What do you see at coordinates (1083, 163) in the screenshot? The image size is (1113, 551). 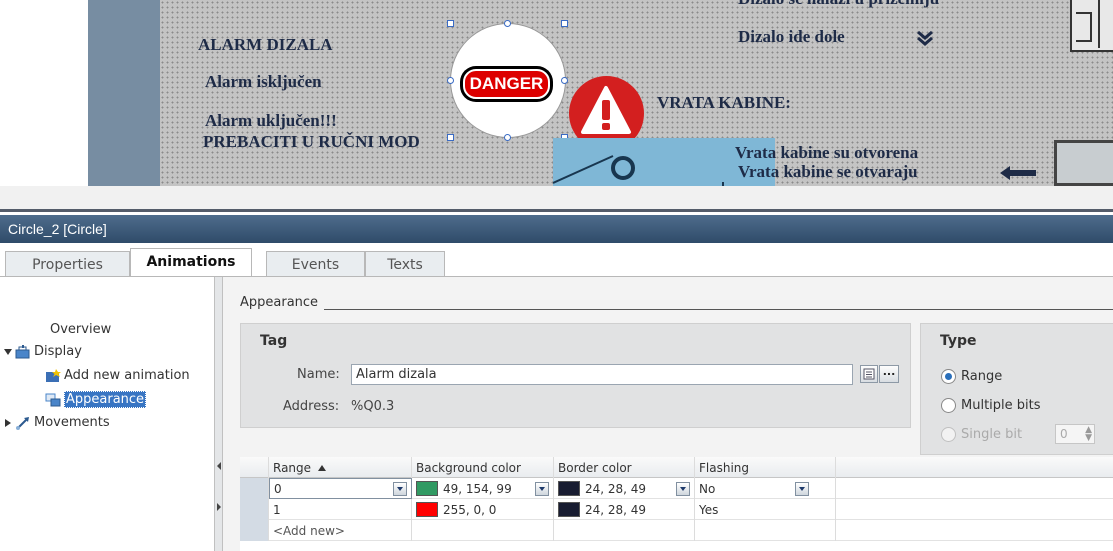 I see `canvas-widget-right` at bounding box center [1083, 163].